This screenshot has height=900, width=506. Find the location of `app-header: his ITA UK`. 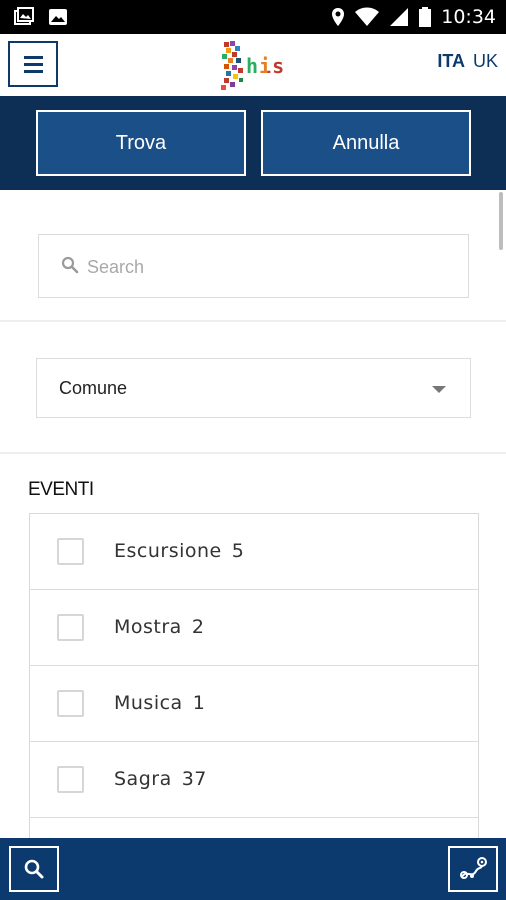

app-header: his ITA UK is located at coordinates (253, 65).